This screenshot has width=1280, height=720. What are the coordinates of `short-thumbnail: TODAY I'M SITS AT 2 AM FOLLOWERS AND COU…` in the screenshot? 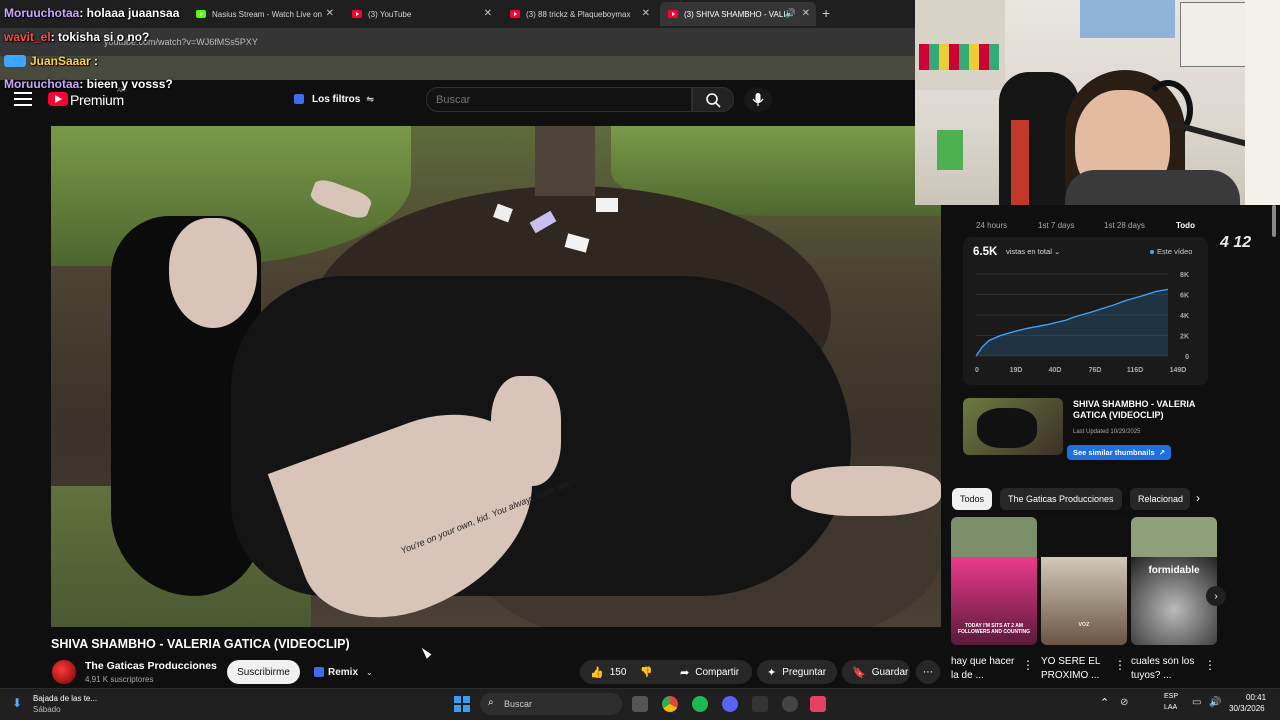 It's located at (994, 581).